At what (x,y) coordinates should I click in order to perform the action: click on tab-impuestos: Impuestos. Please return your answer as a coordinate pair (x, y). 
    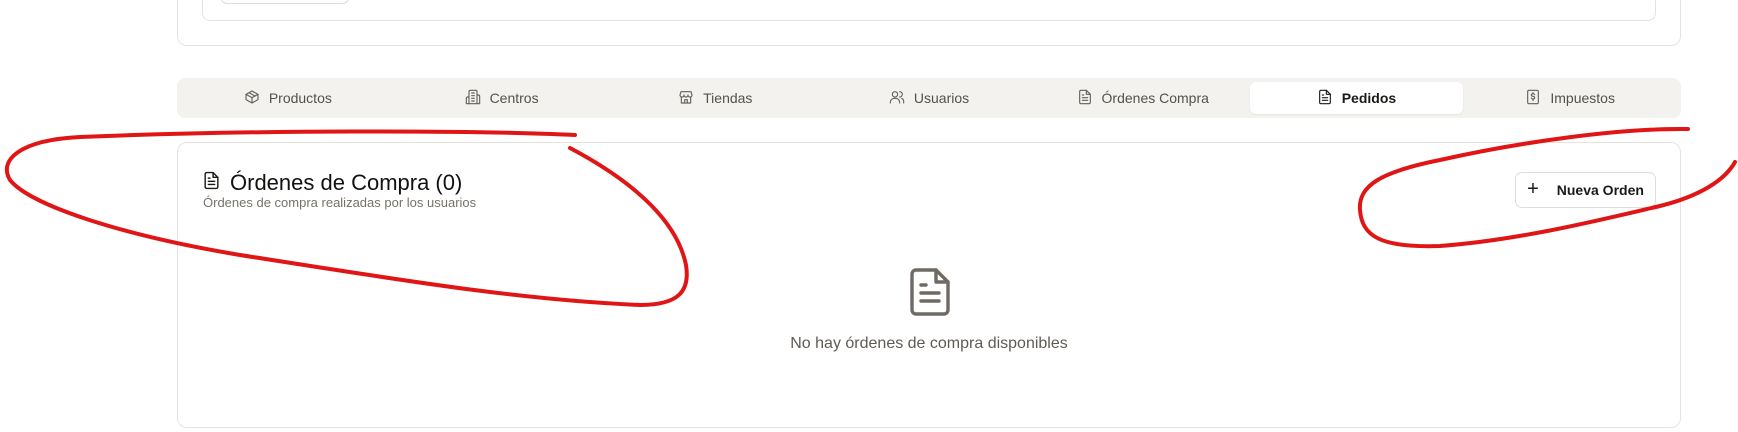
    Looking at the image, I should click on (1570, 98).